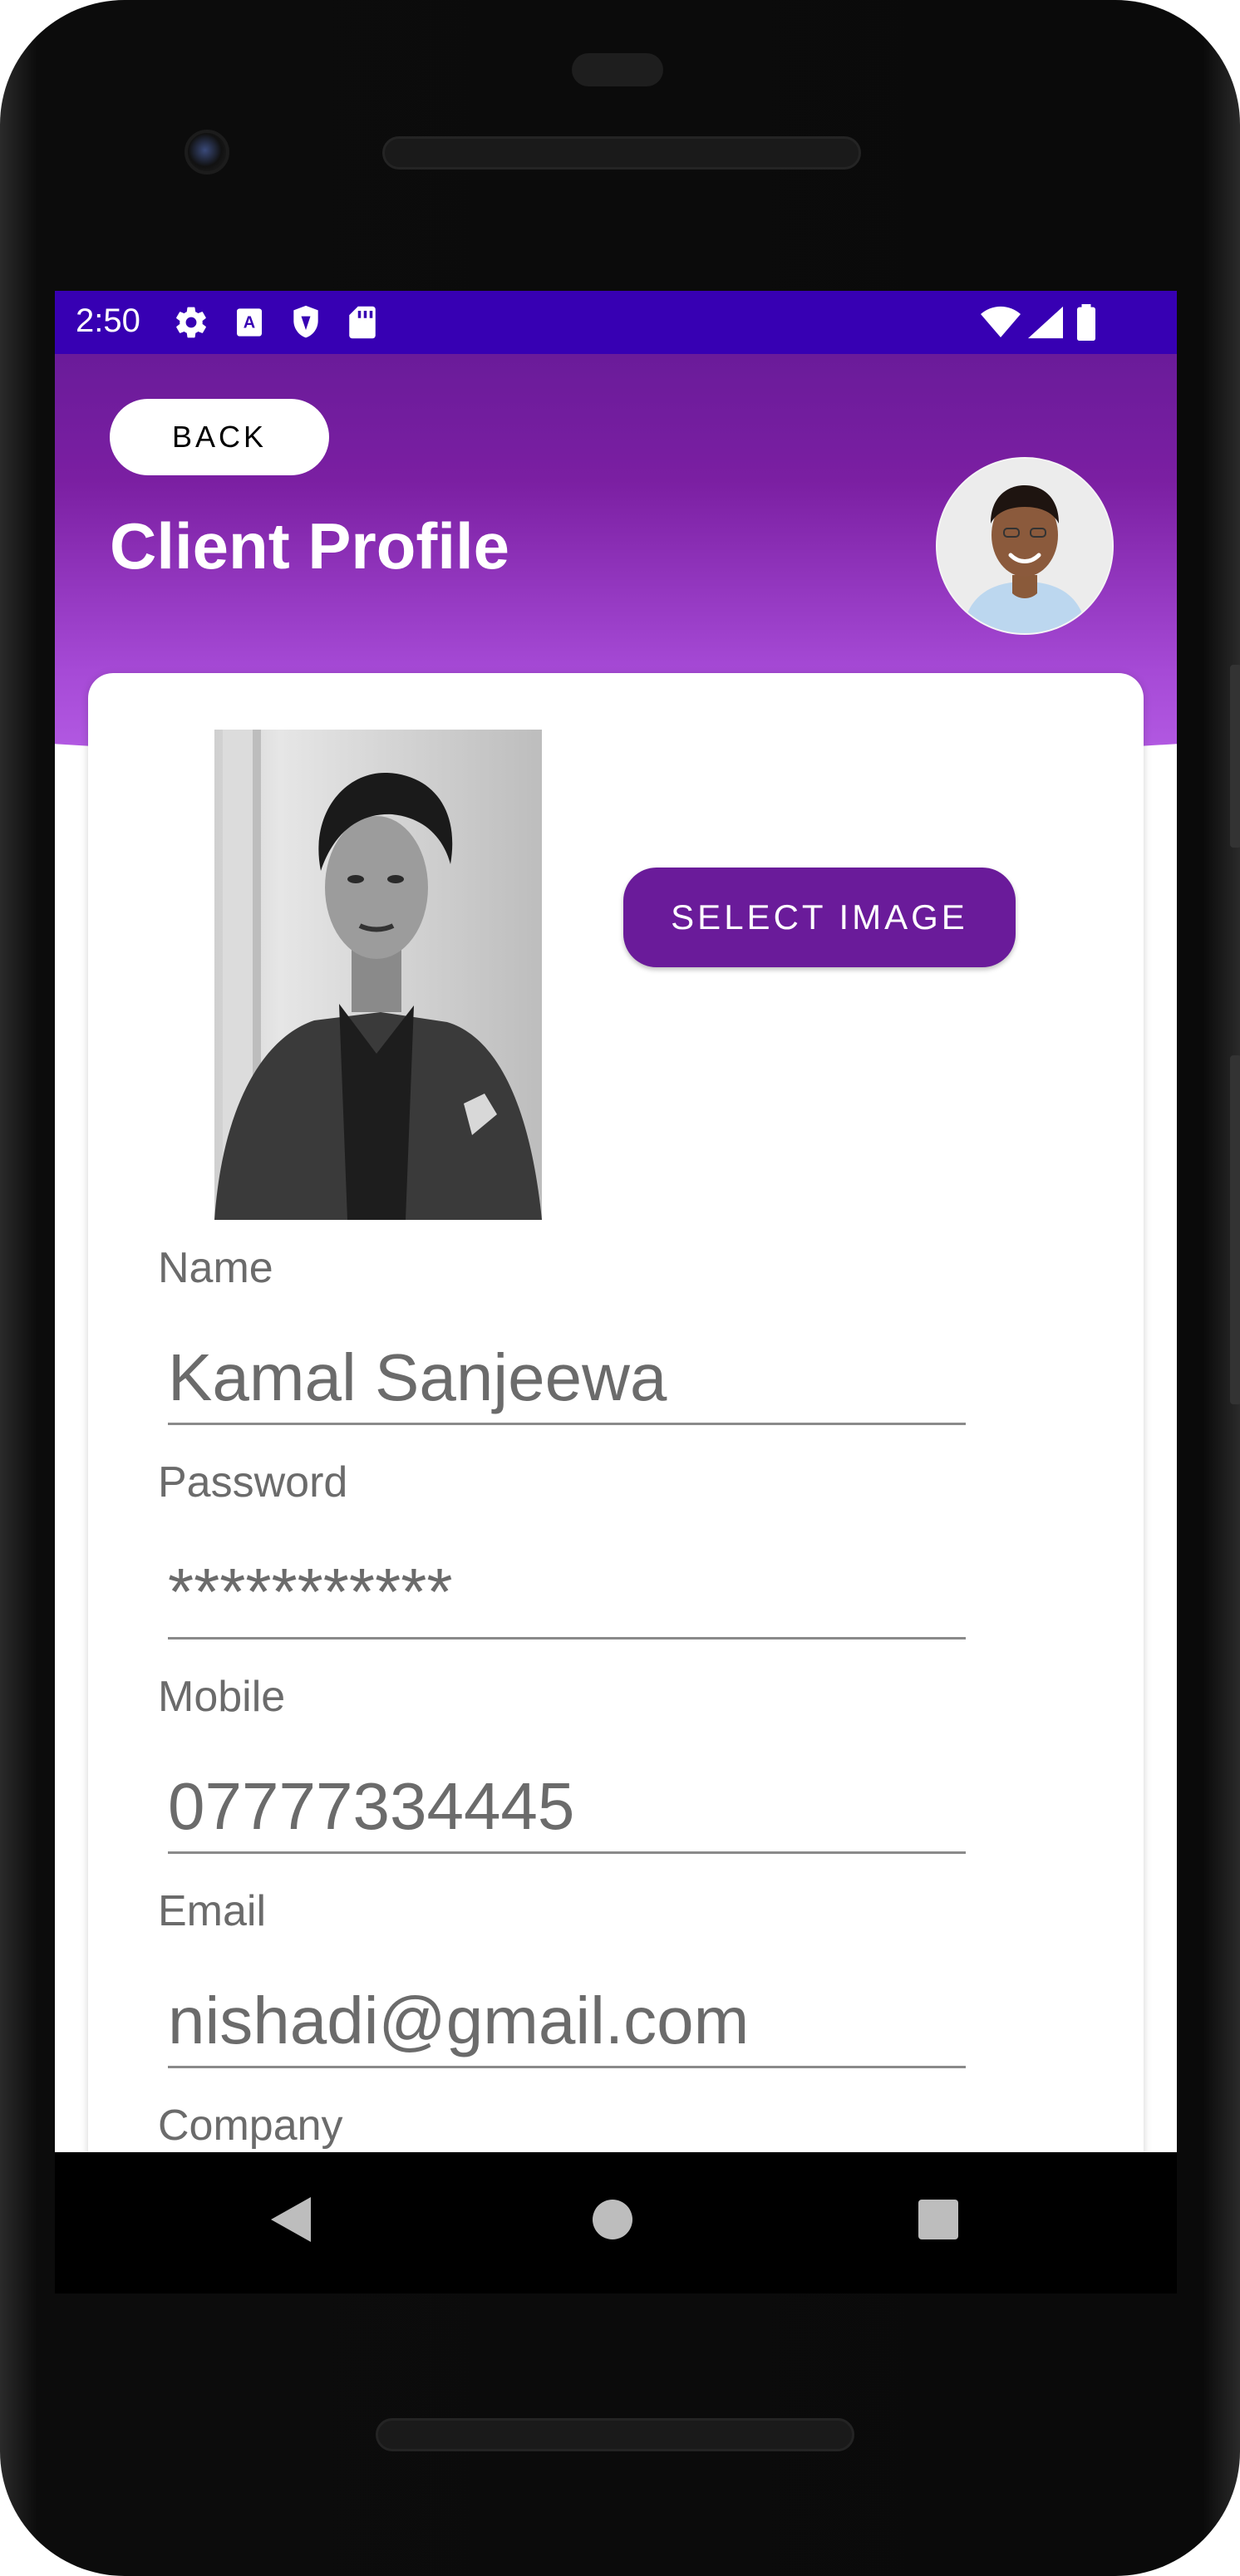 Image resolution: width=1240 pixels, height=2576 pixels. I want to click on navigation-bar, so click(616, 2222).